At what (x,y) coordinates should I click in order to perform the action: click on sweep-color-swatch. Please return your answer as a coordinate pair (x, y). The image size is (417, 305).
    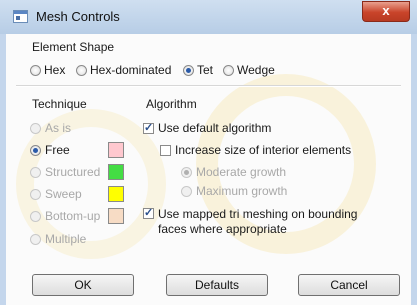
    Looking at the image, I should click on (116, 194).